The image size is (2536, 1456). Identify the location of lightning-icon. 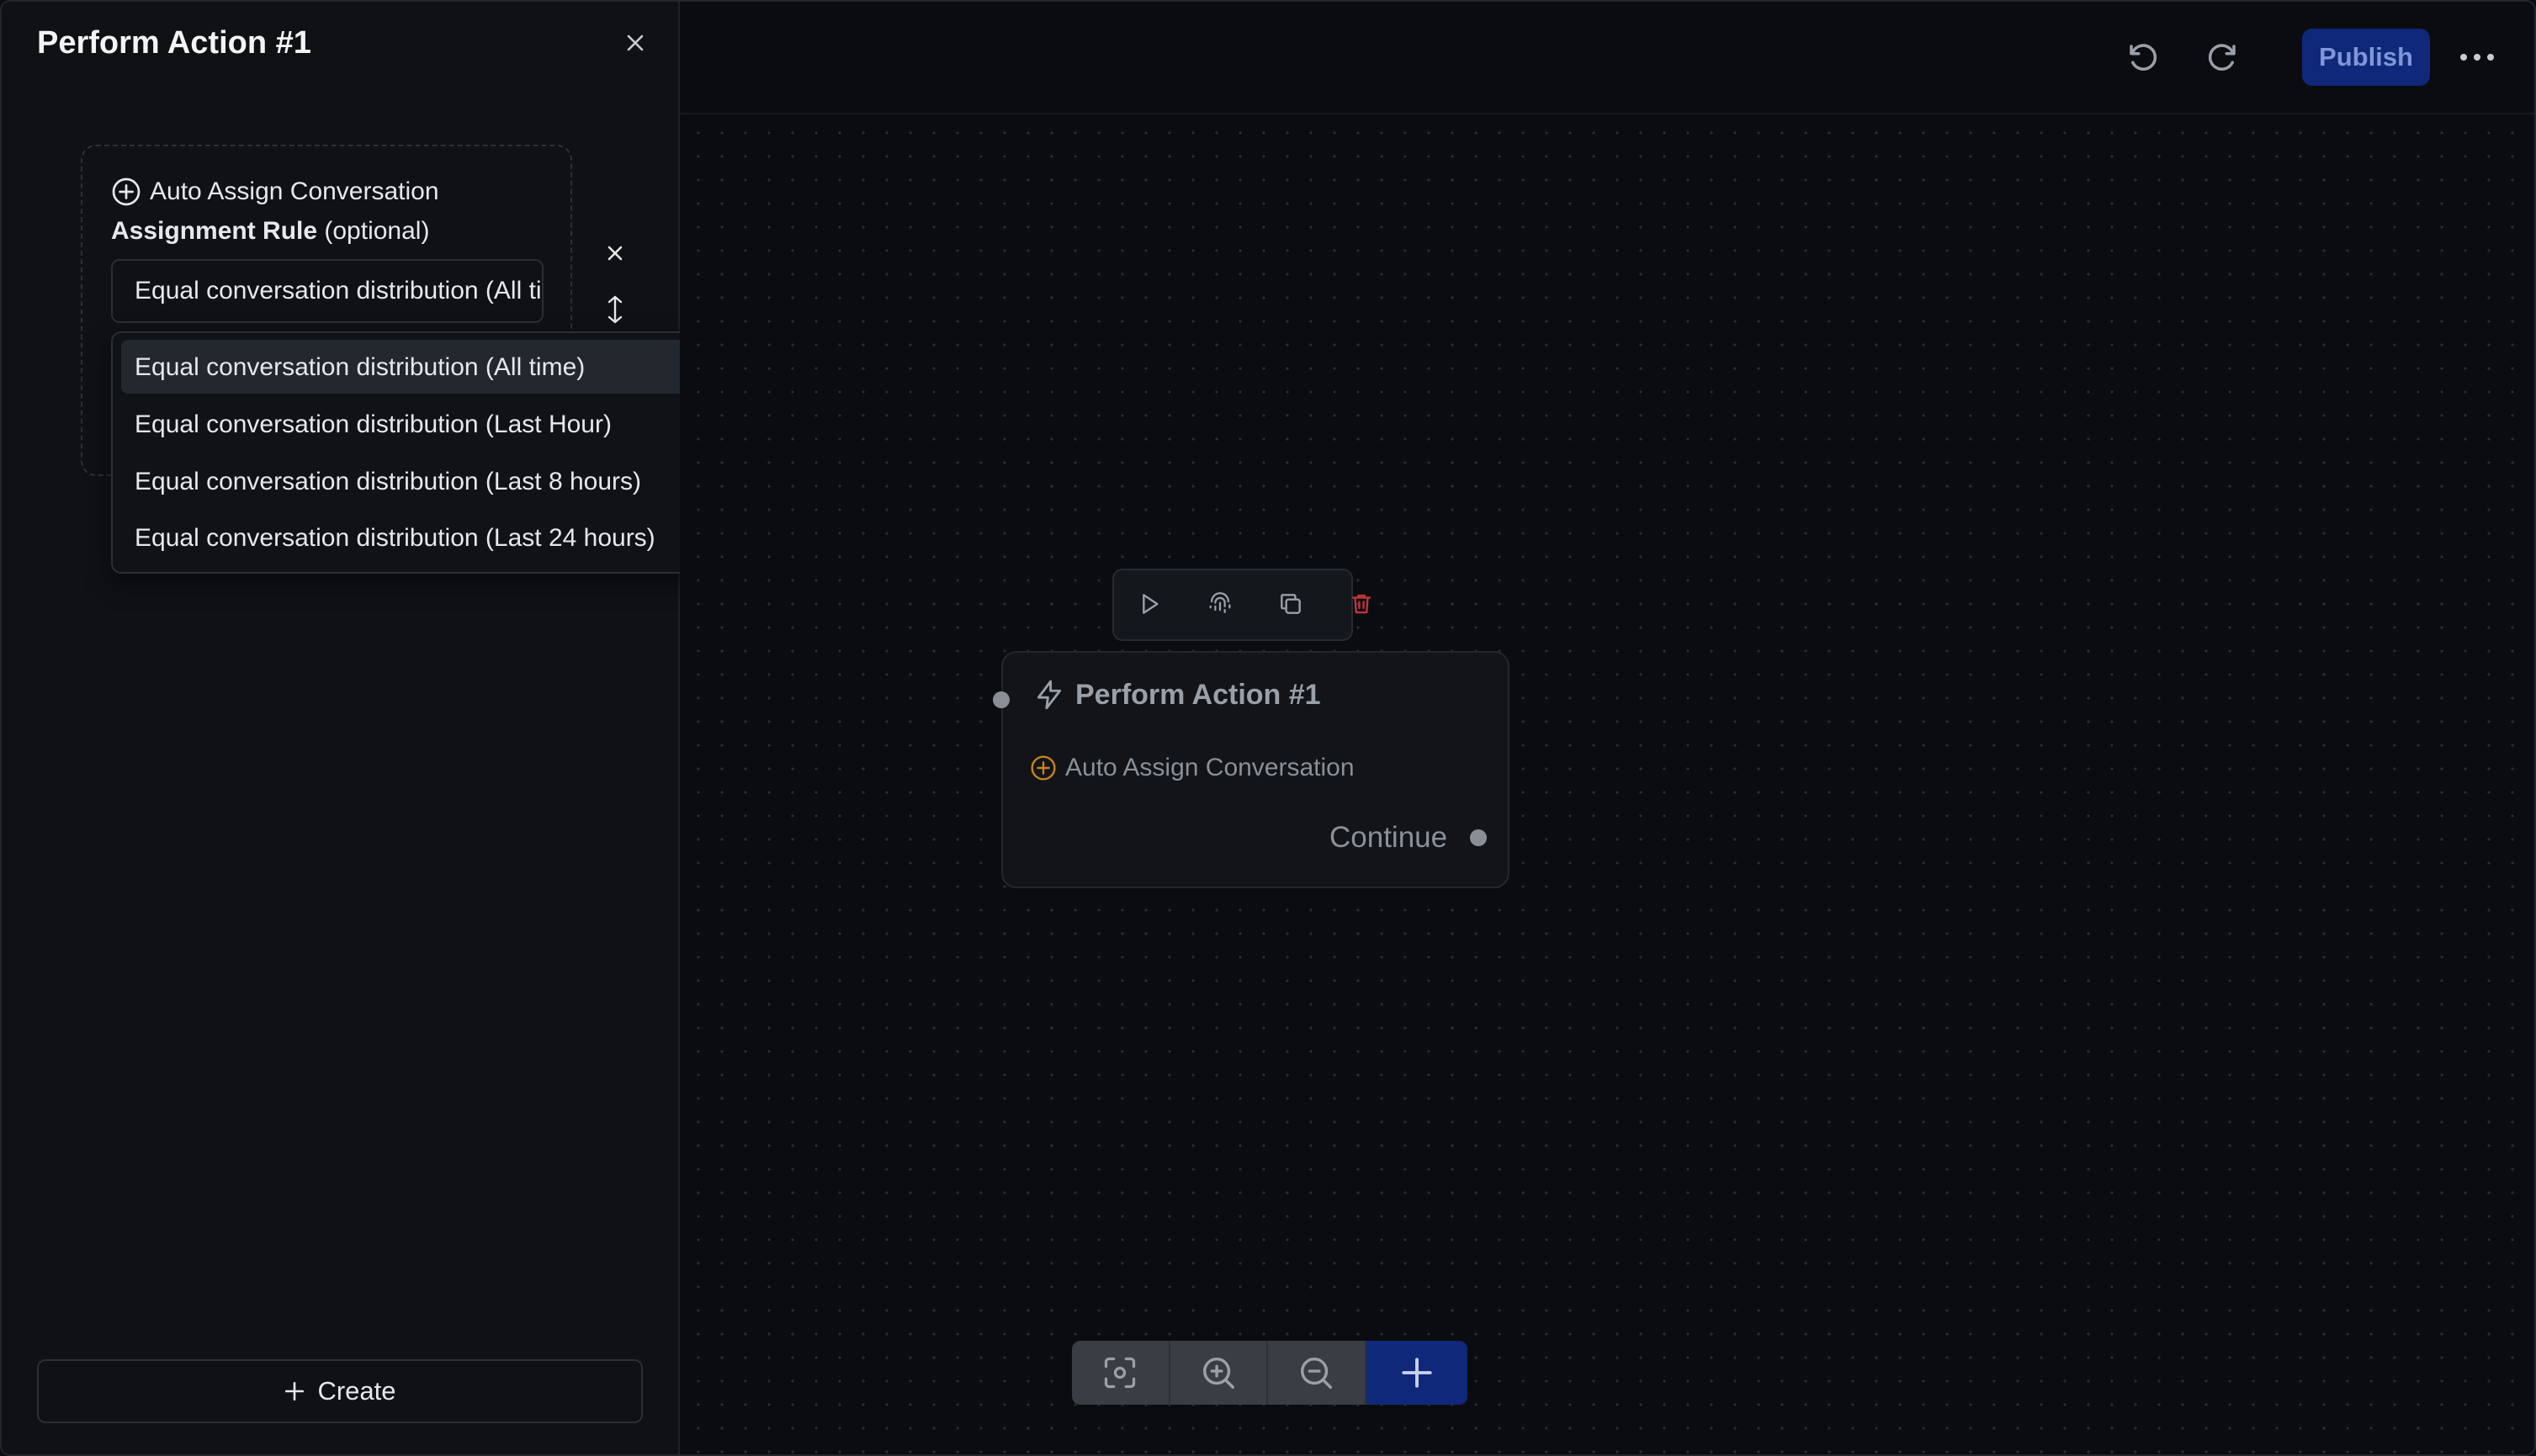
(1049, 695).